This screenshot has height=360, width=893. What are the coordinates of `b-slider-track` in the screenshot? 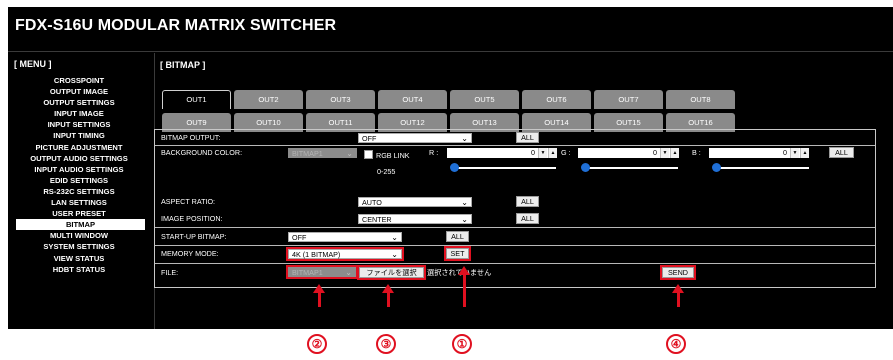 It's located at (762, 168).